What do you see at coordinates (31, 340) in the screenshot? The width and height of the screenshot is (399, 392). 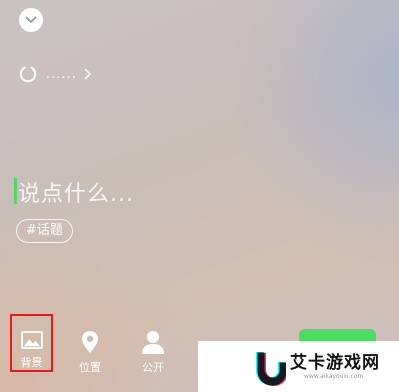 I see `image-icon` at bounding box center [31, 340].